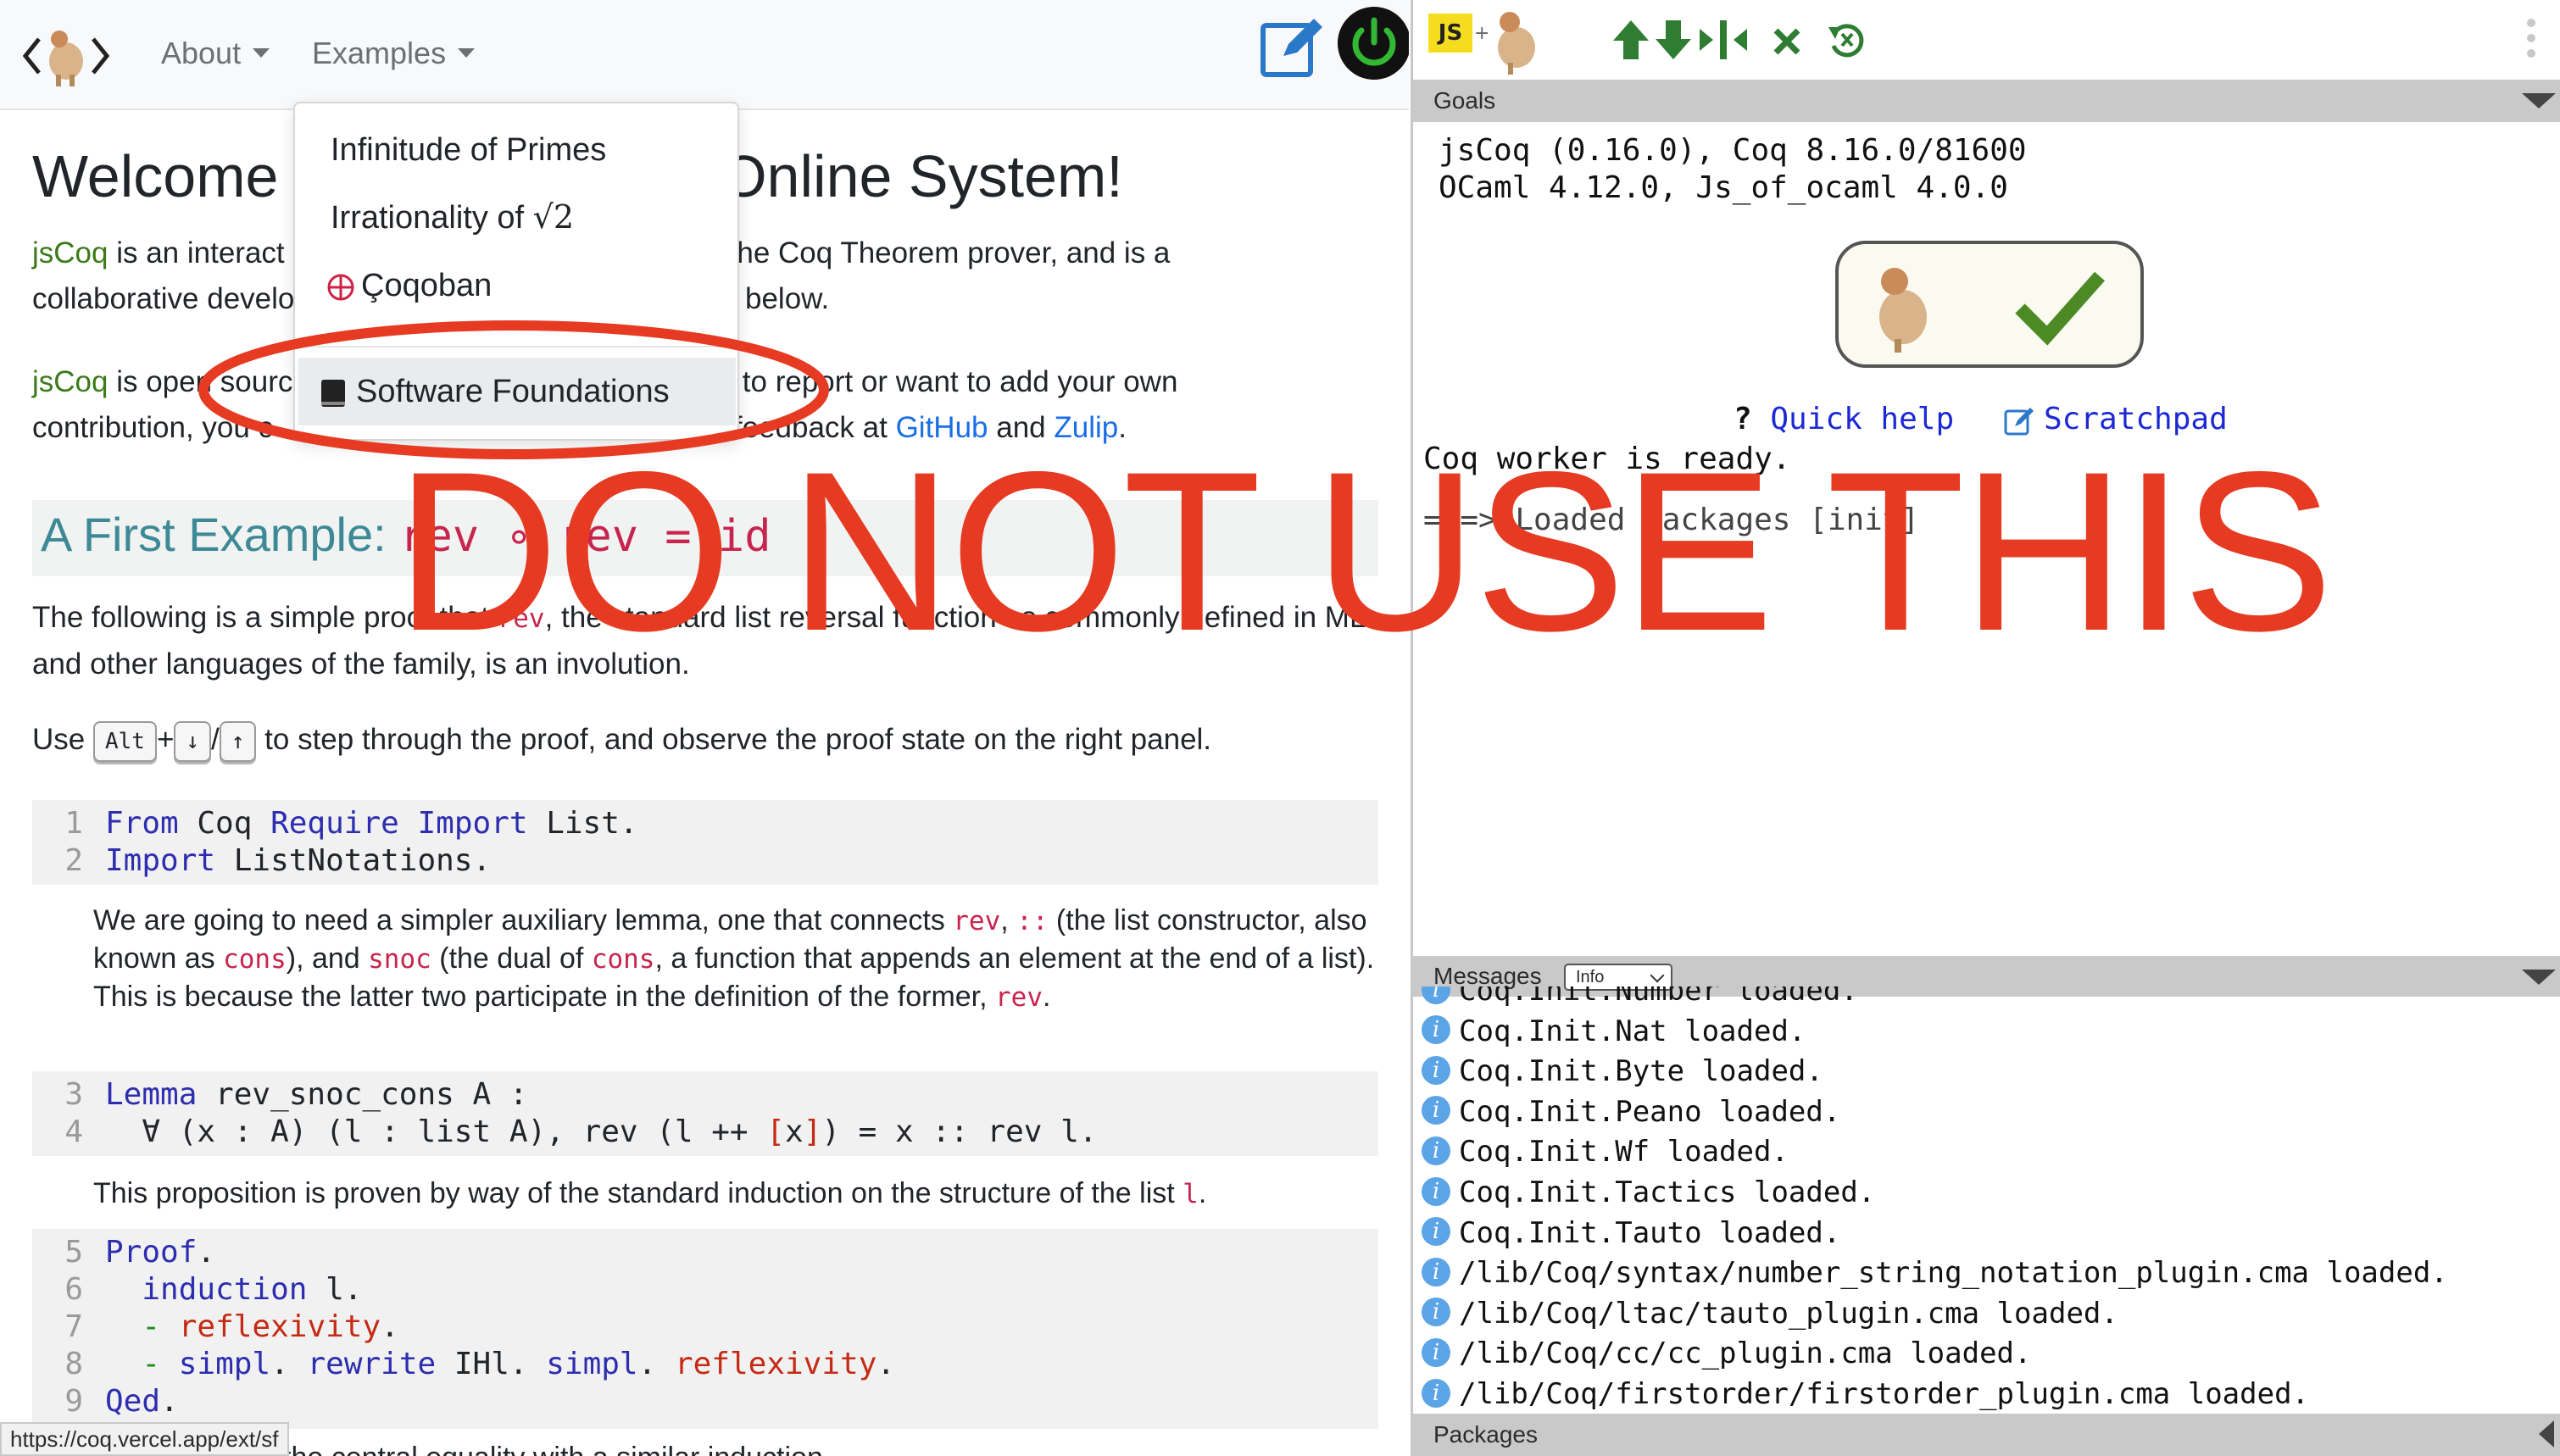 This screenshot has height=1456, width=2560. What do you see at coordinates (1202, 1193) in the screenshot?
I see `prose-text: .` at bounding box center [1202, 1193].